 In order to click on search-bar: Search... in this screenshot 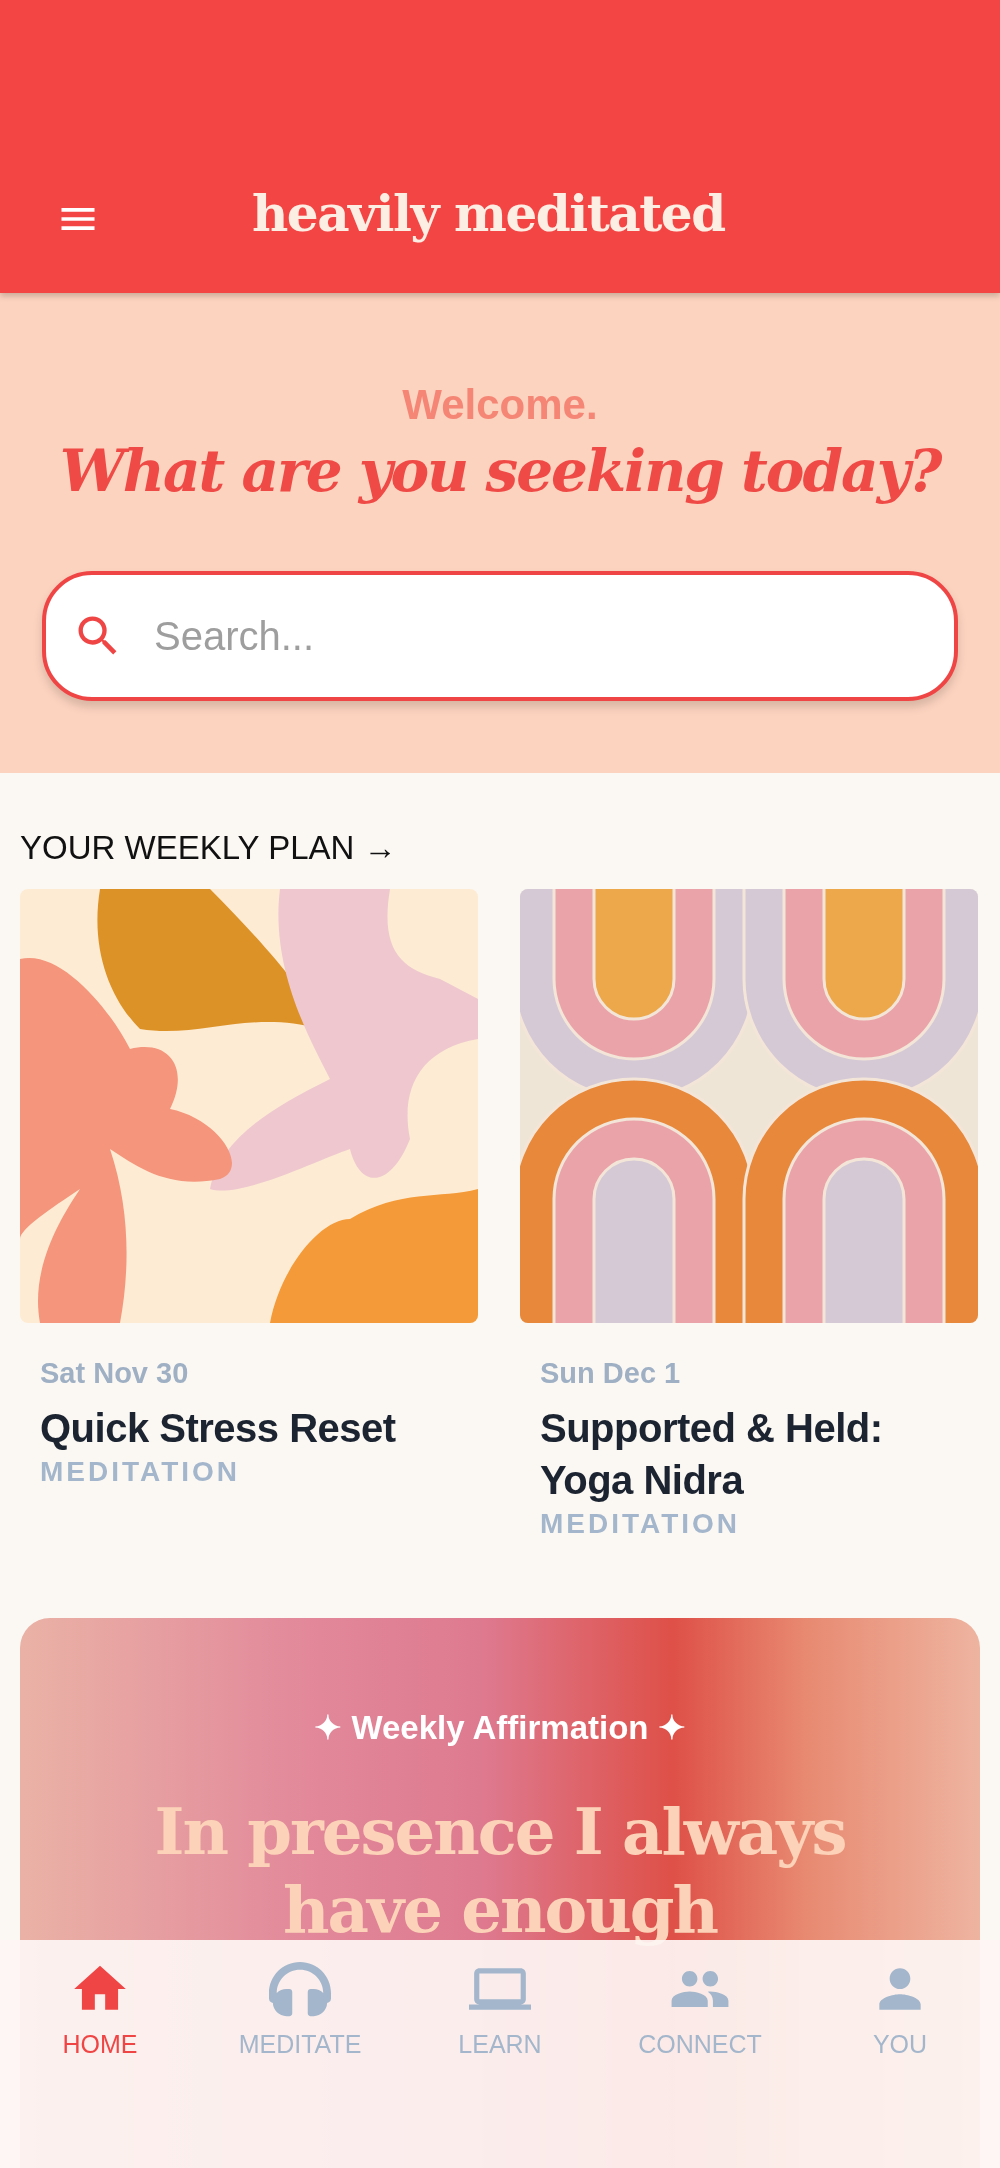, I will do `click(500, 636)`.